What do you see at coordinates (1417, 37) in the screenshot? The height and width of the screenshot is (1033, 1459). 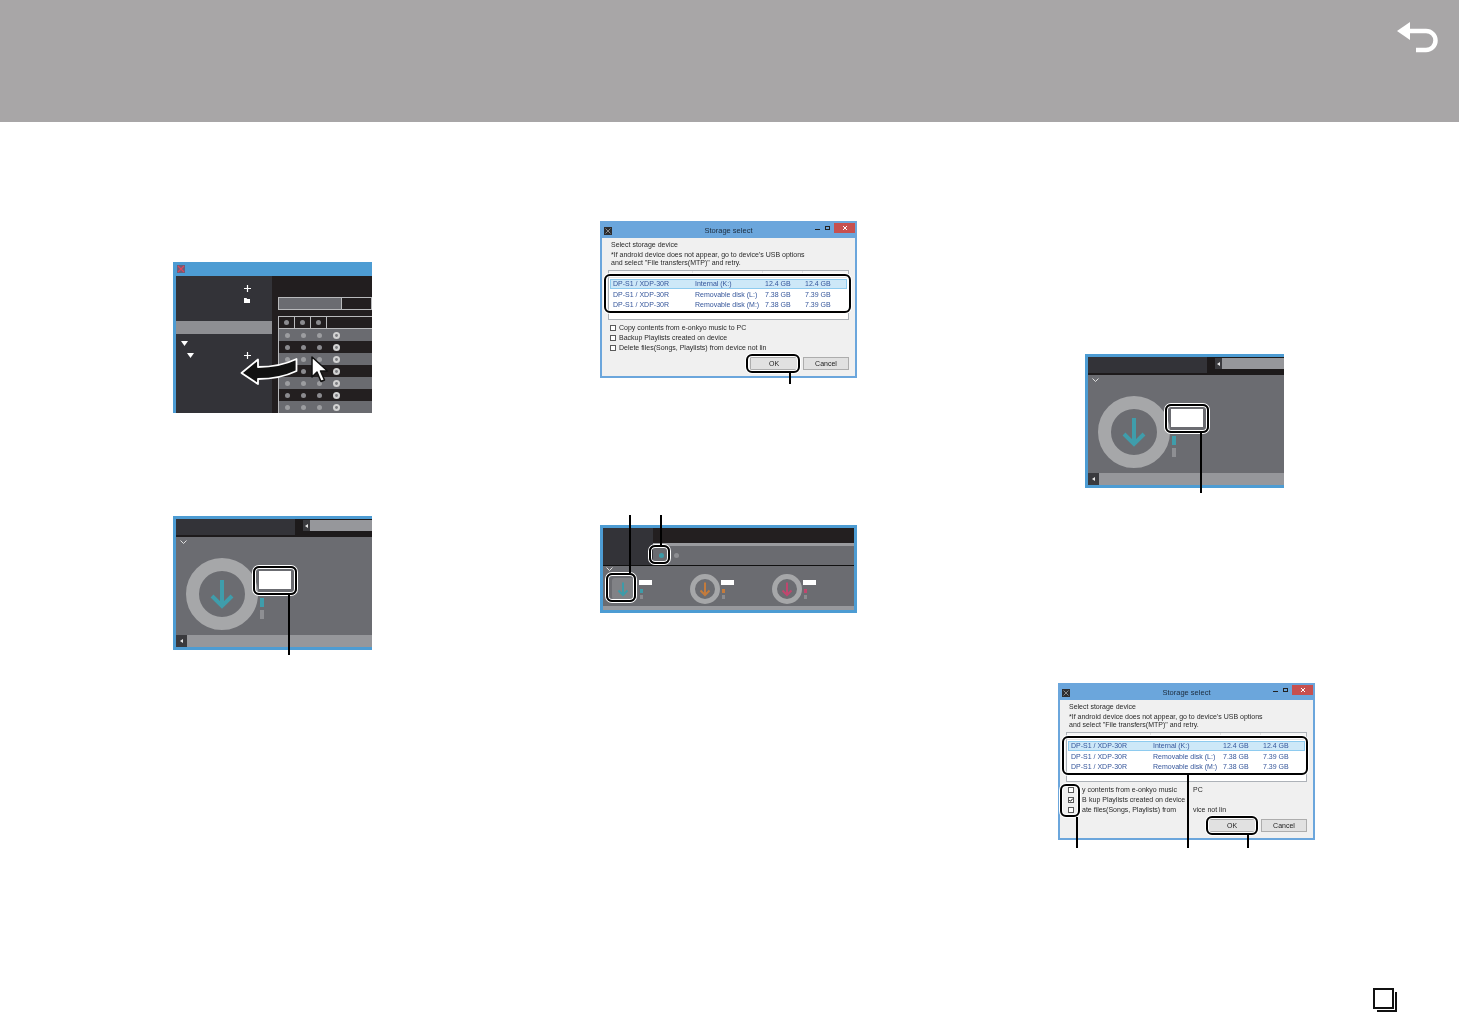 I see `back-icon` at bounding box center [1417, 37].